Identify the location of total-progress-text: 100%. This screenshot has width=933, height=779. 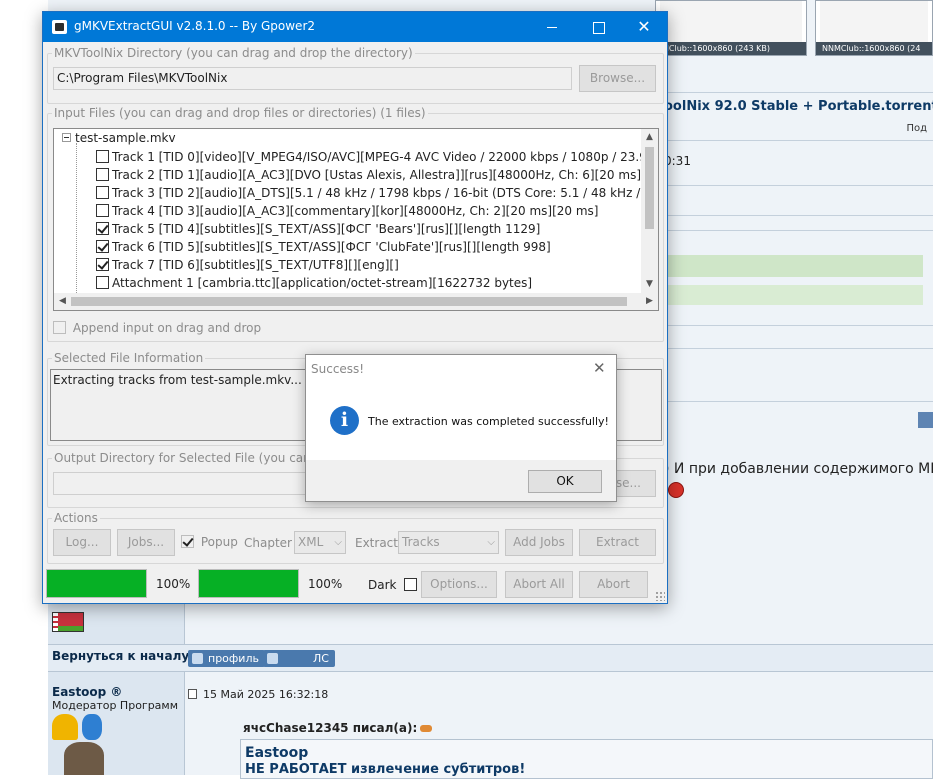
(325, 584).